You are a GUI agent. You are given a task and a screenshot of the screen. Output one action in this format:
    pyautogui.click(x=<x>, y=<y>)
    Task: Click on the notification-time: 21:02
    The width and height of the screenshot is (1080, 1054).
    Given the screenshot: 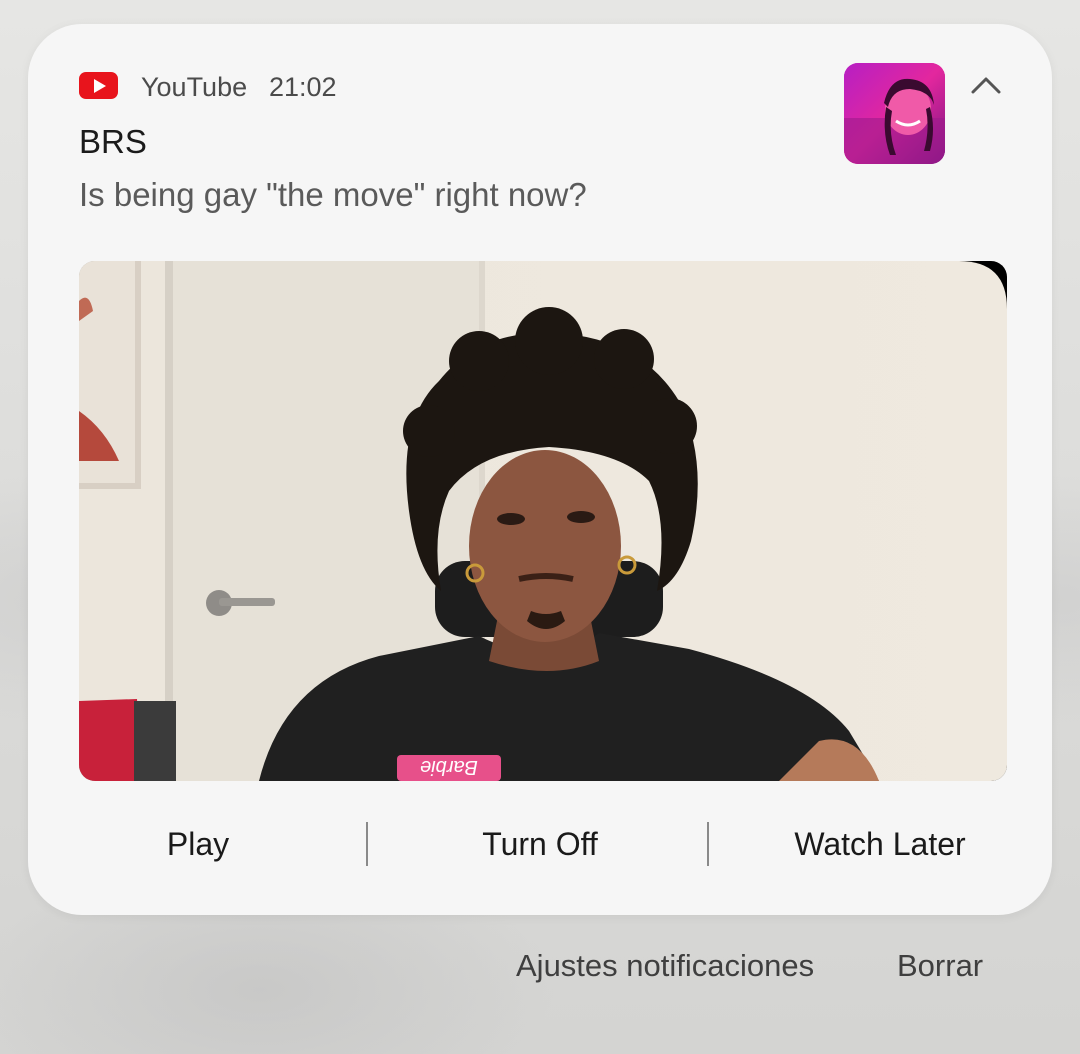 What is the action you would take?
    pyautogui.click(x=303, y=87)
    